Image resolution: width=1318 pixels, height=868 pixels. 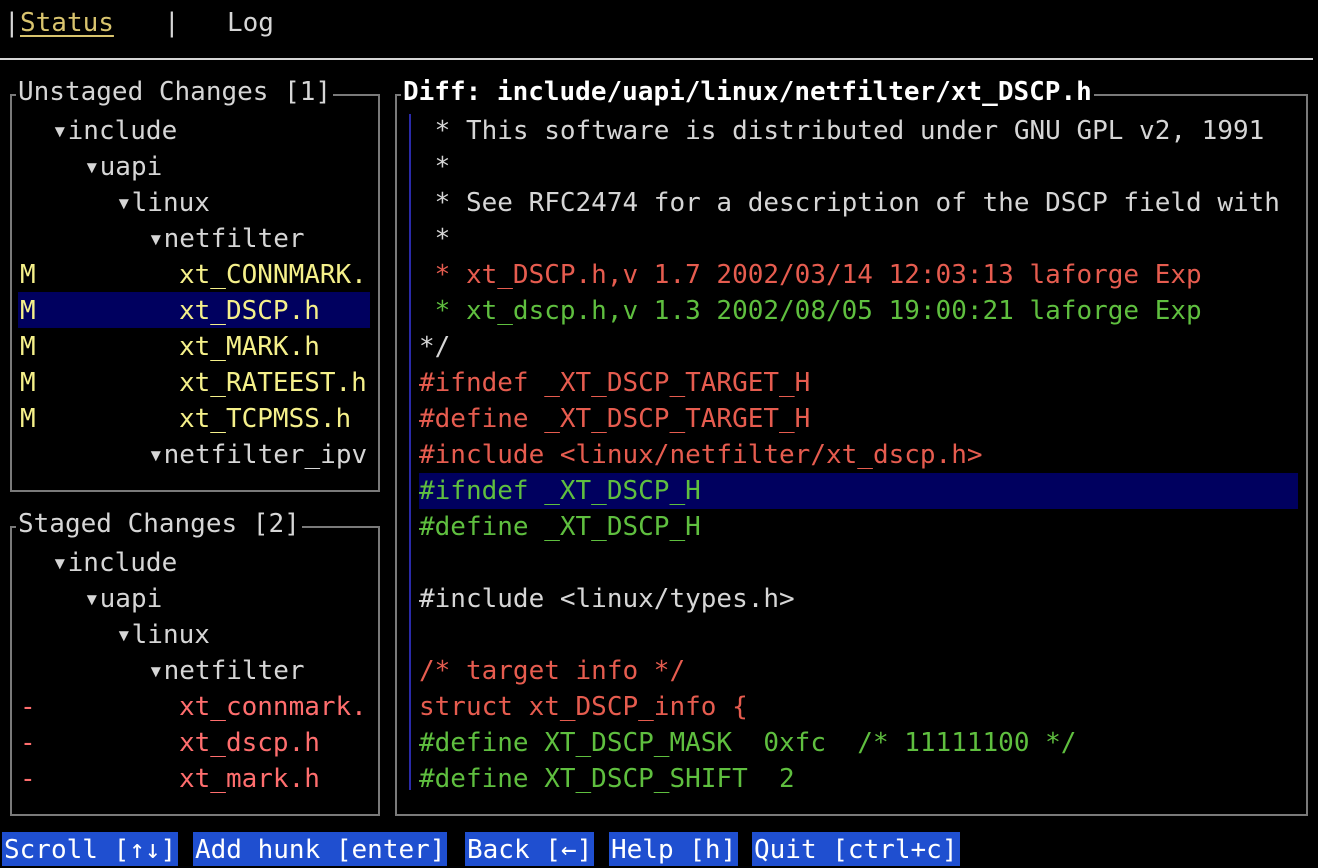 I want to click on hunk-gutter-bar, so click(x=410, y=452).